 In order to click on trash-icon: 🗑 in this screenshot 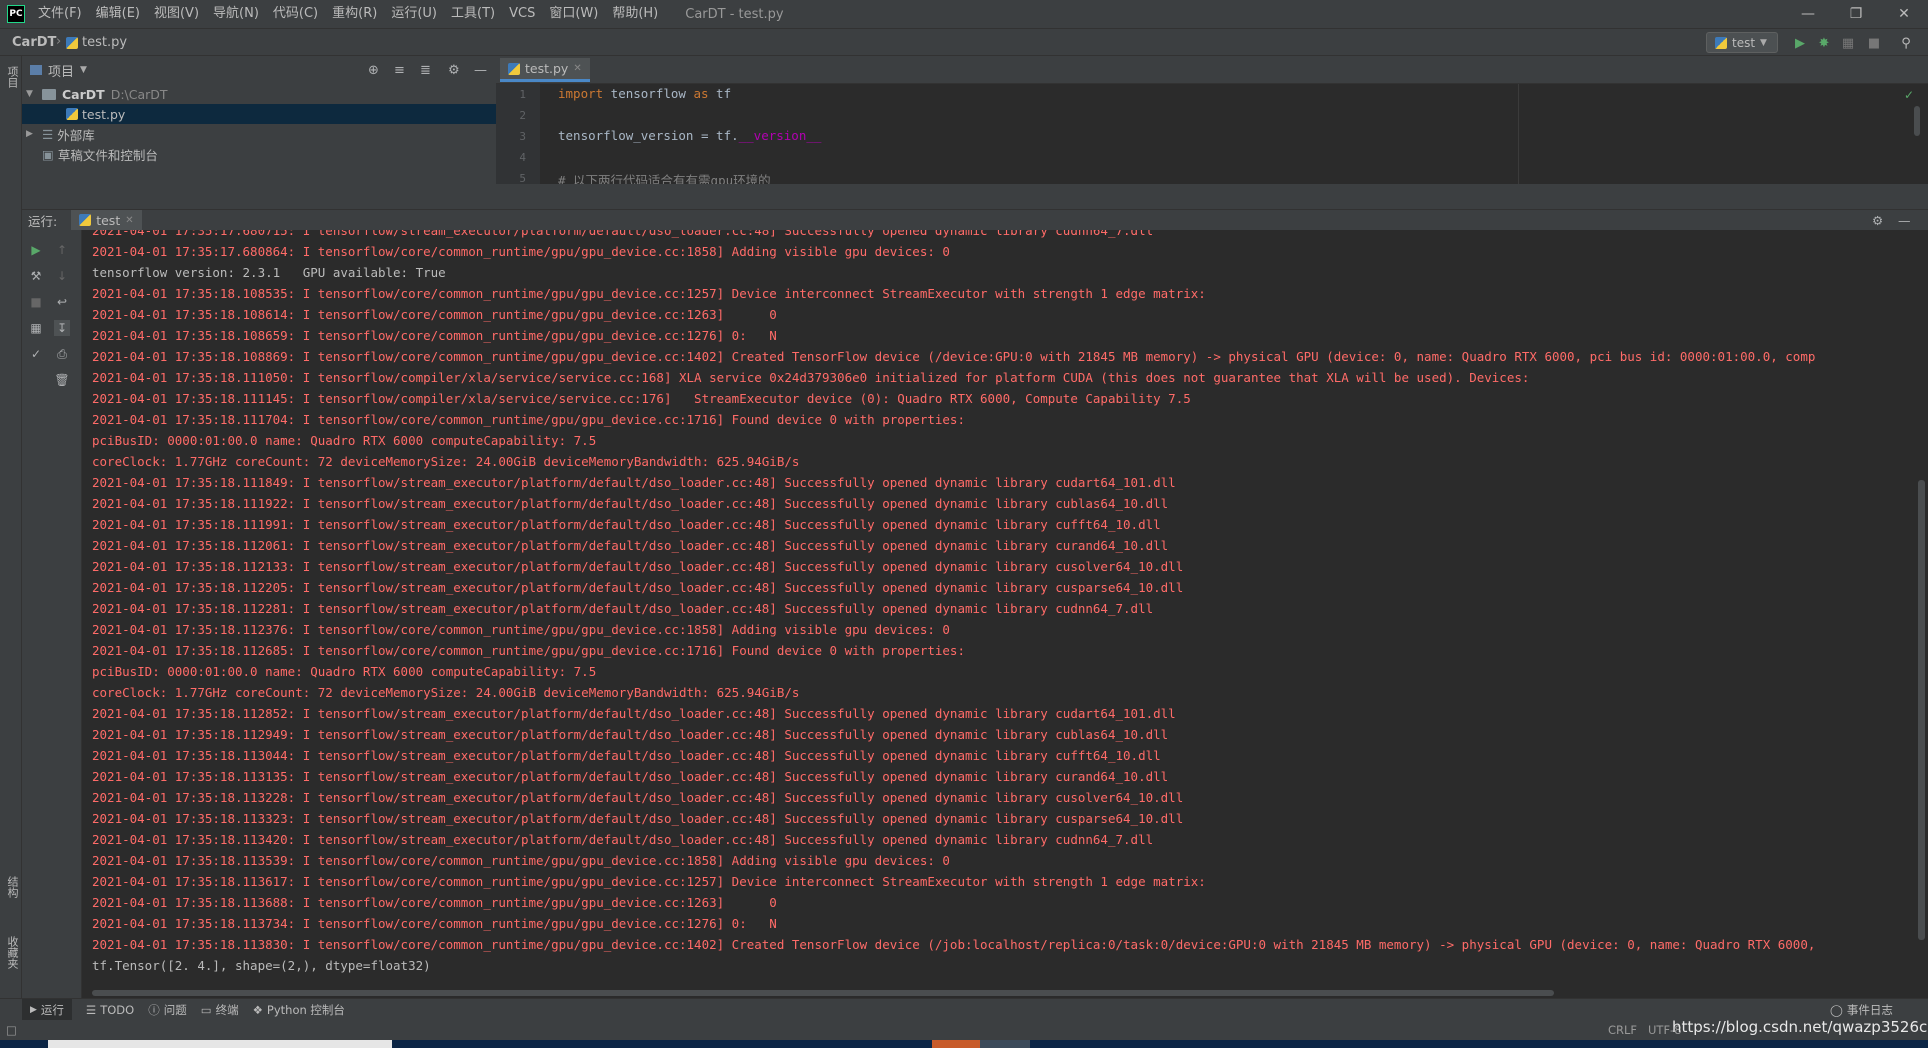, I will do `click(62, 380)`.